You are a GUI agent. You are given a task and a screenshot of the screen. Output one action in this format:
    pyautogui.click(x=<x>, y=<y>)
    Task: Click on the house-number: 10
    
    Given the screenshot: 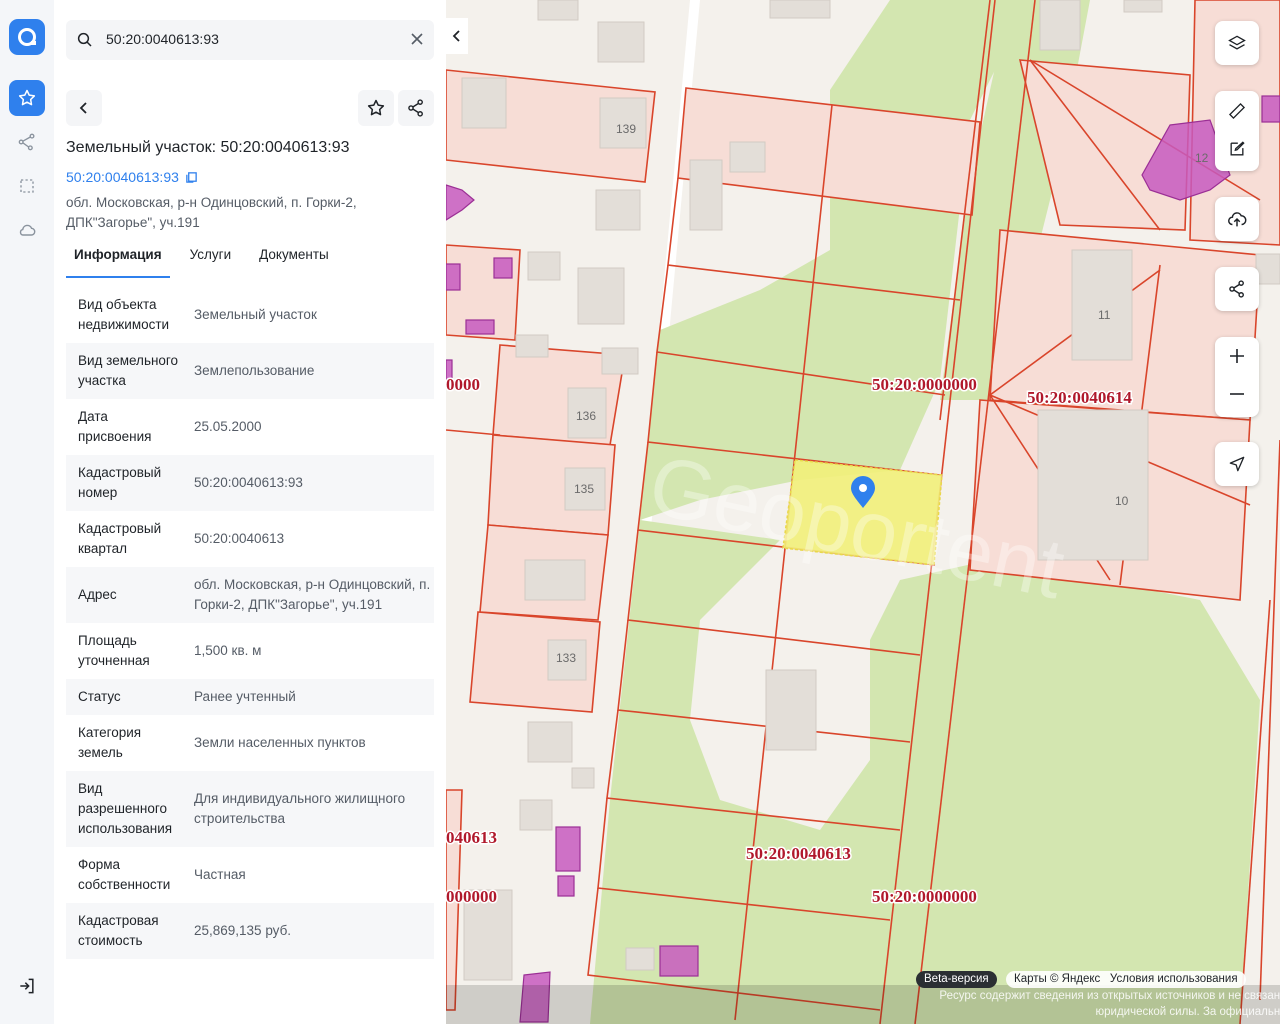 What is the action you would take?
    pyautogui.click(x=1122, y=501)
    